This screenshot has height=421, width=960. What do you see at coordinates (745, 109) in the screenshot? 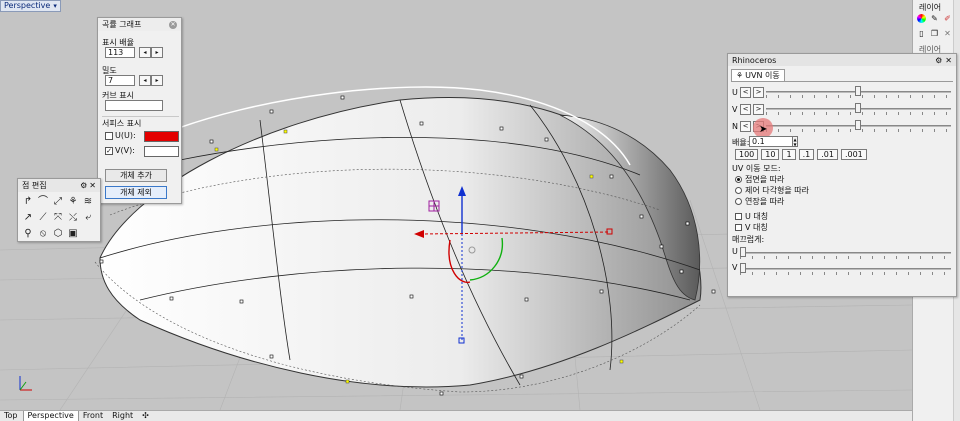
I see `v-decrease-button: <` at bounding box center [745, 109].